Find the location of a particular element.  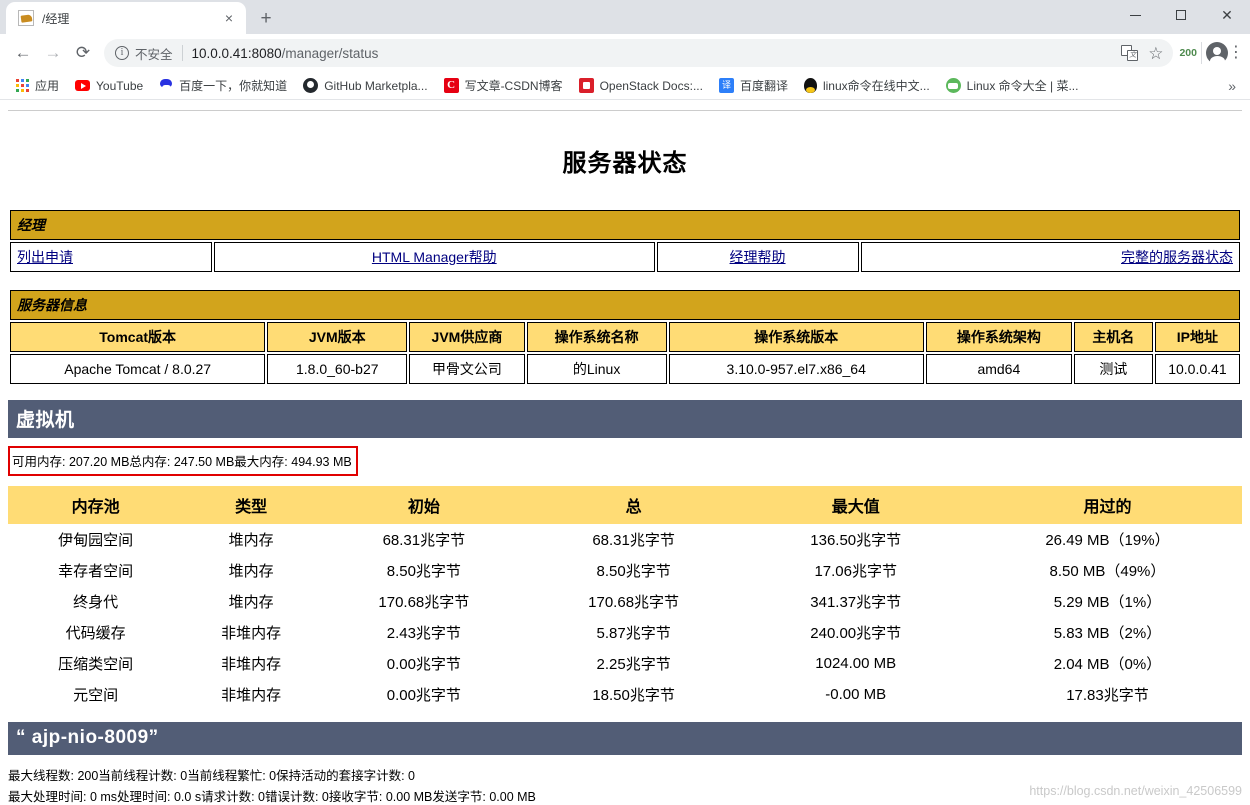

page-title: 服务器状态 is located at coordinates (625, 163).